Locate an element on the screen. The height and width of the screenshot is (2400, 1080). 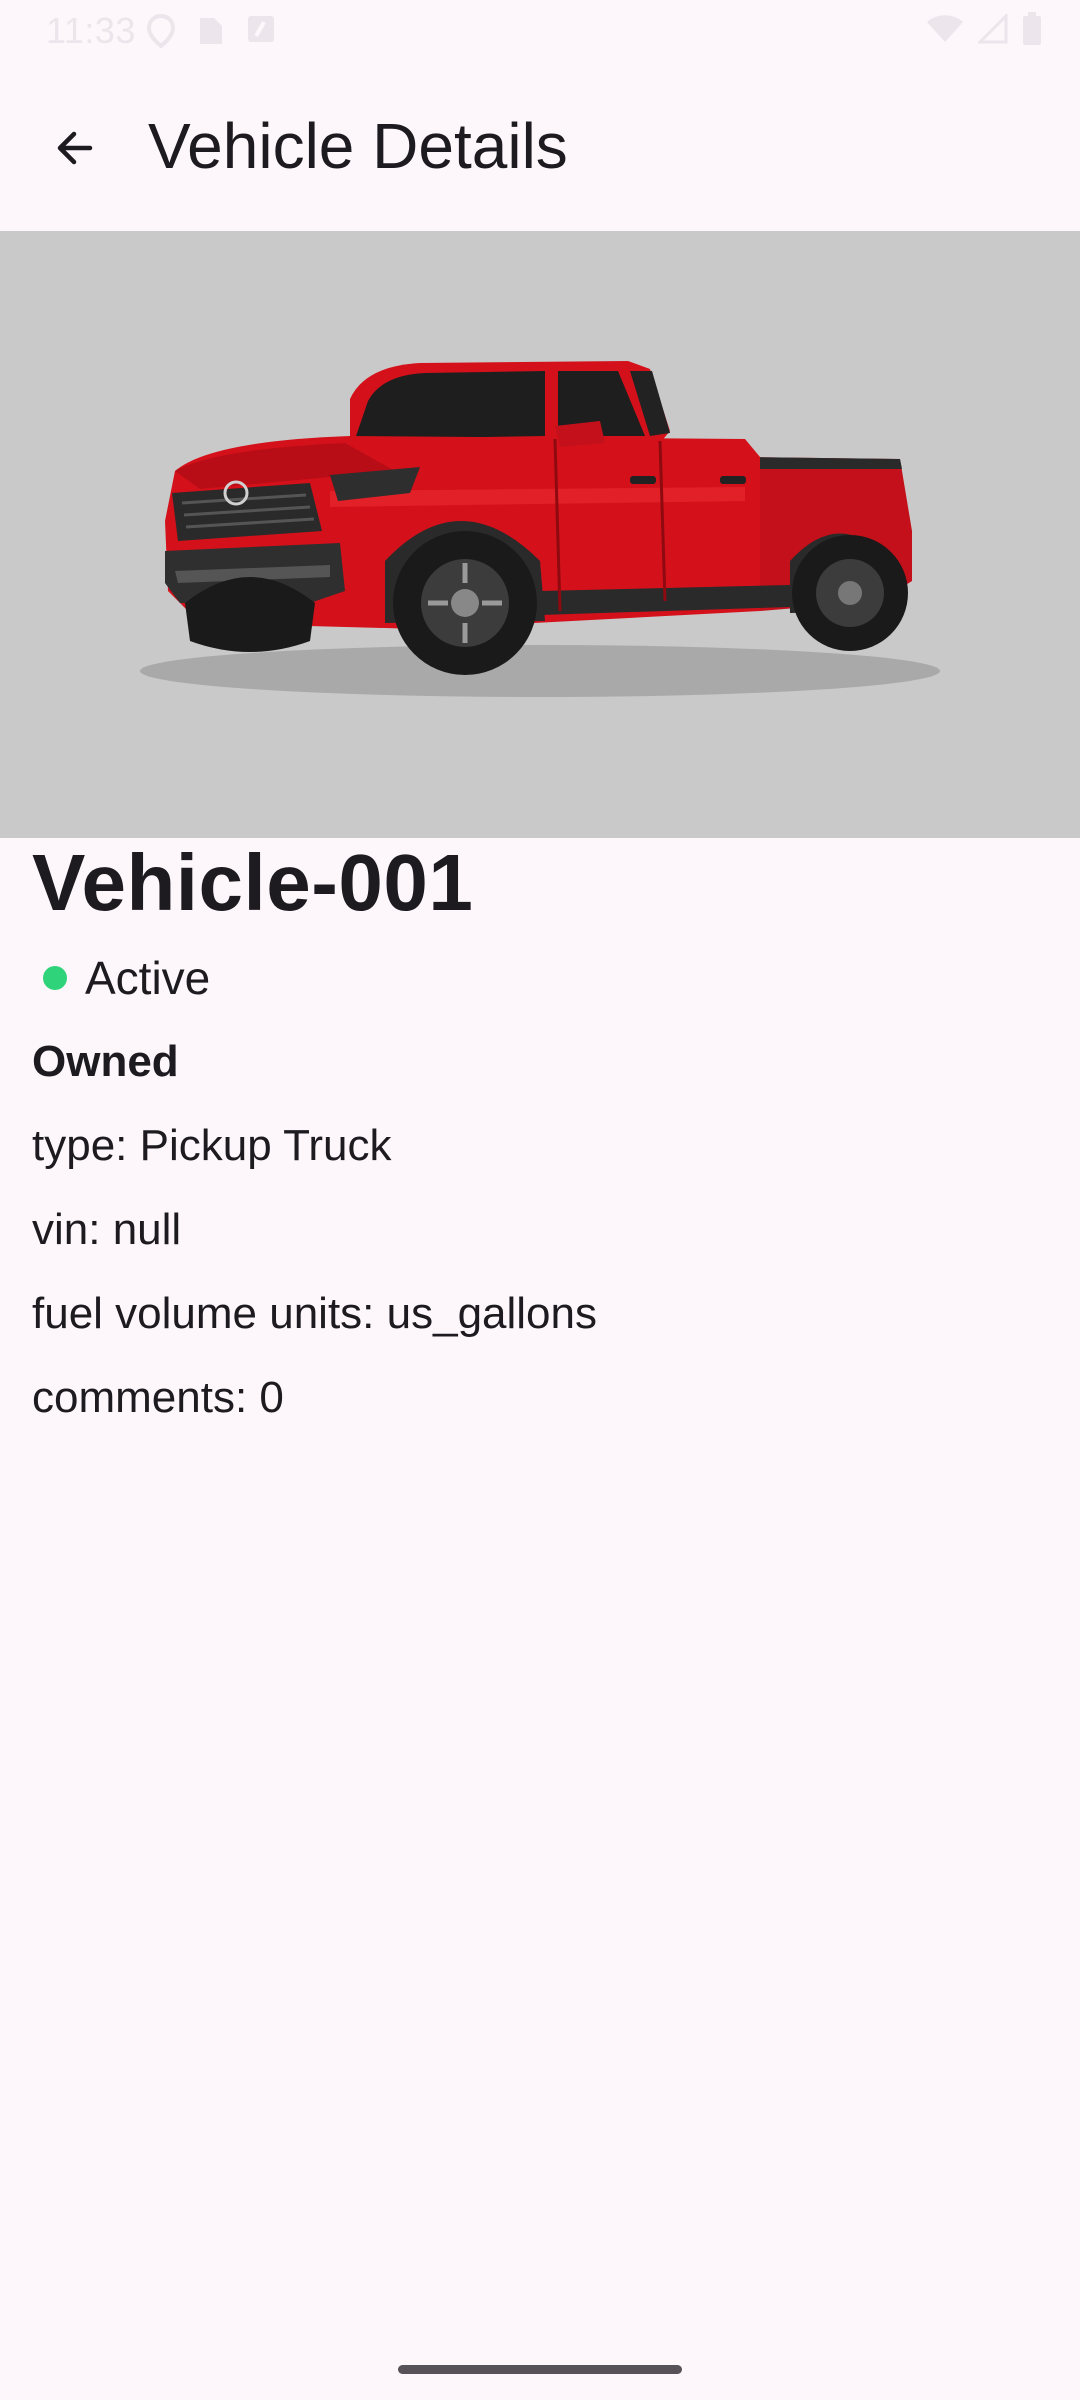
status-time: 11:33 is located at coordinates (91, 30).